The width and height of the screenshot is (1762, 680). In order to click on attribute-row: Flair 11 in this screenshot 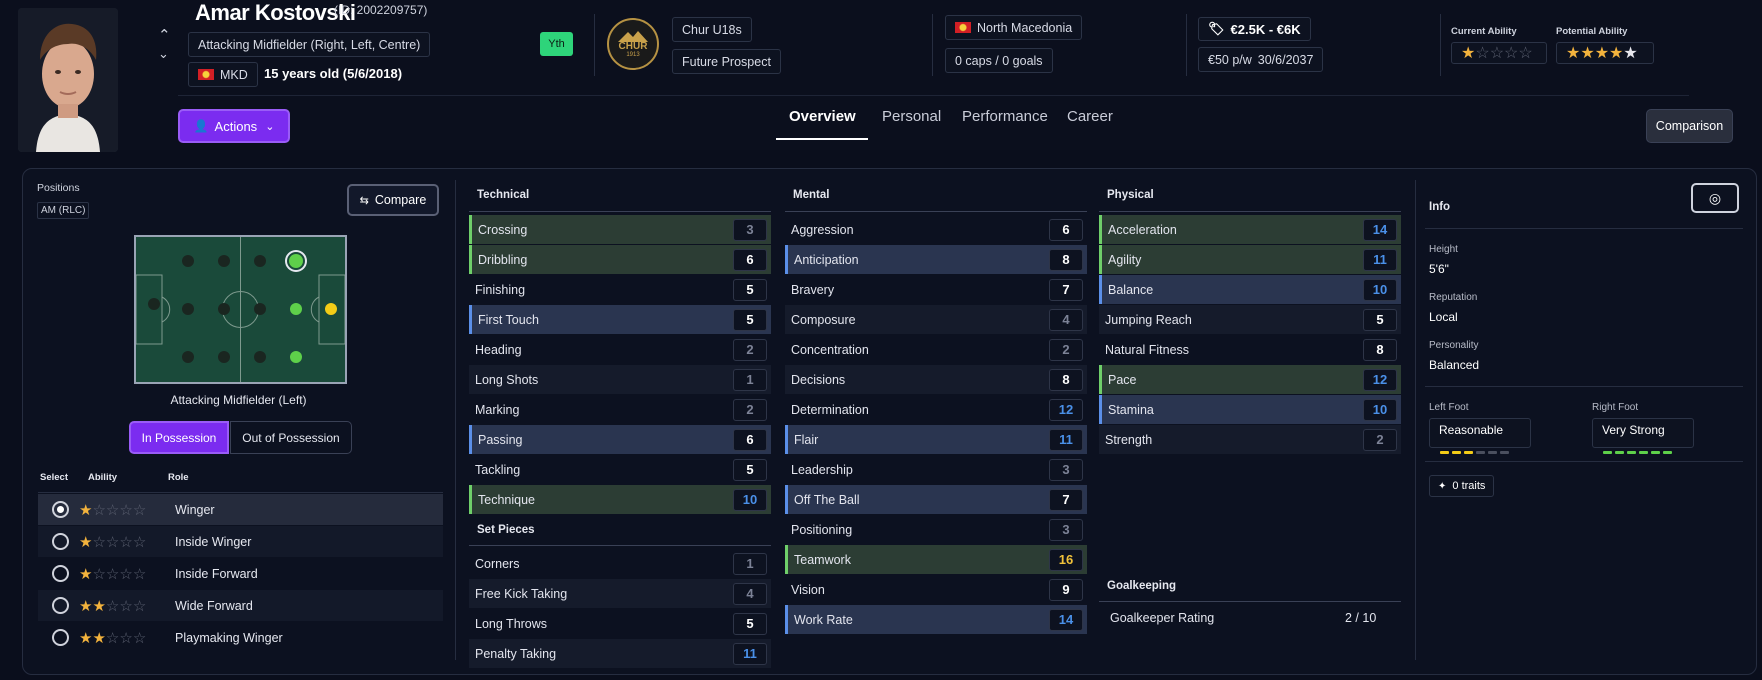, I will do `click(936, 439)`.